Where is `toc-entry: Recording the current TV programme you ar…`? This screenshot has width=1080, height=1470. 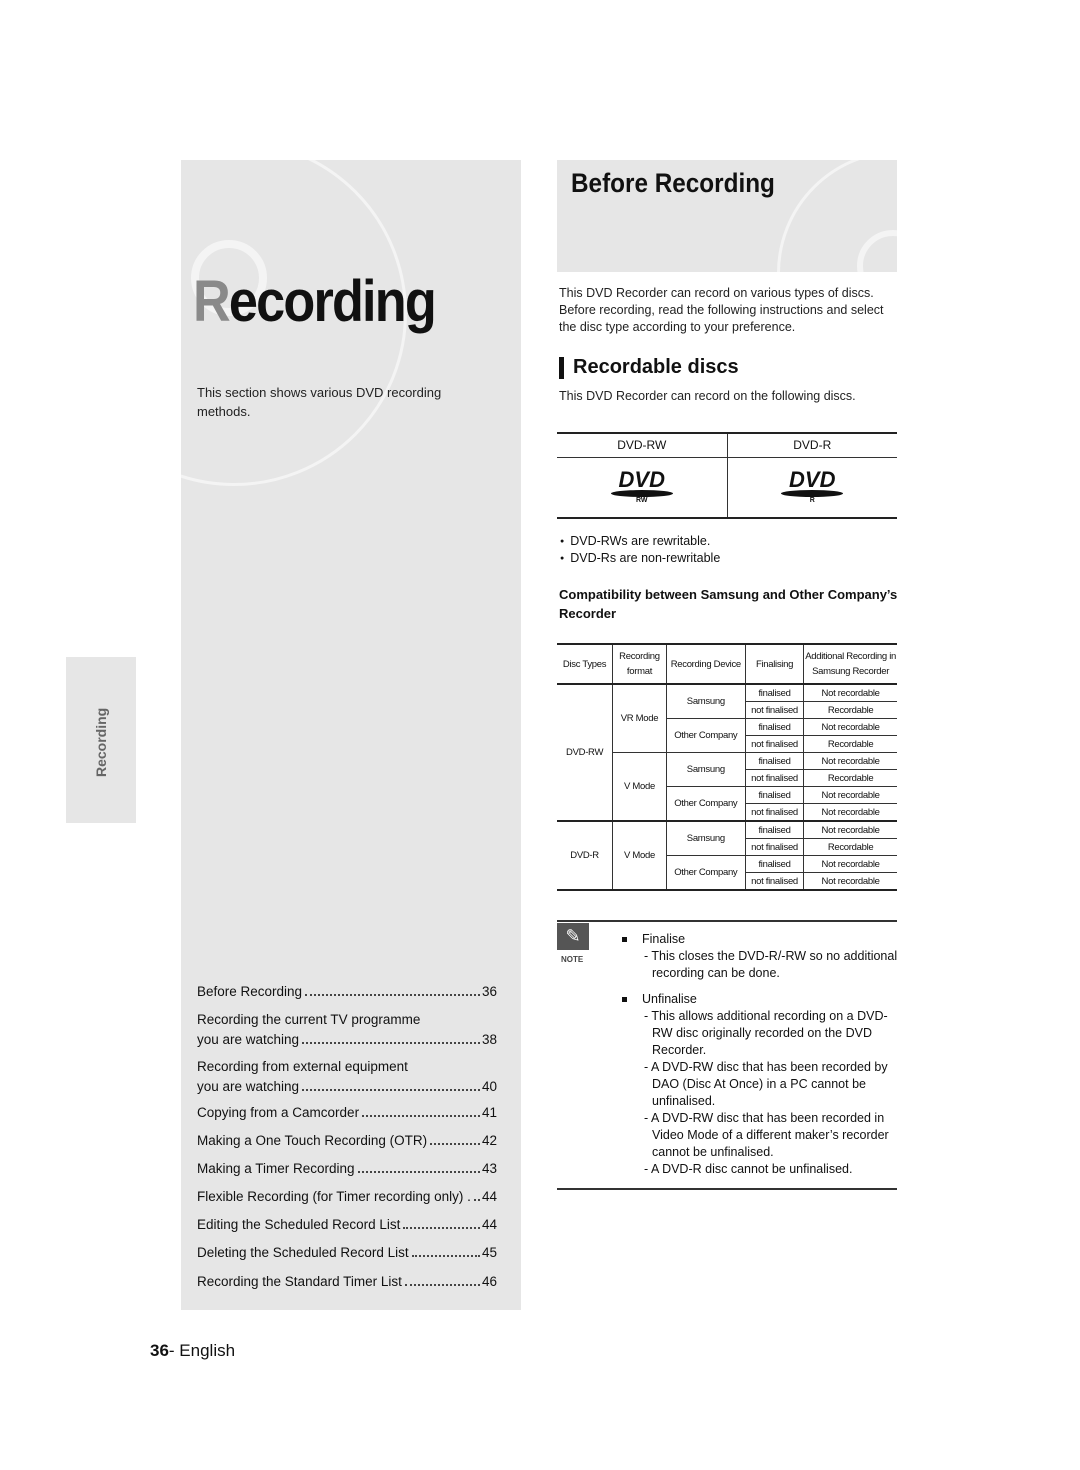 toc-entry: Recording the current TV programme you ar… is located at coordinates (347, 1031).